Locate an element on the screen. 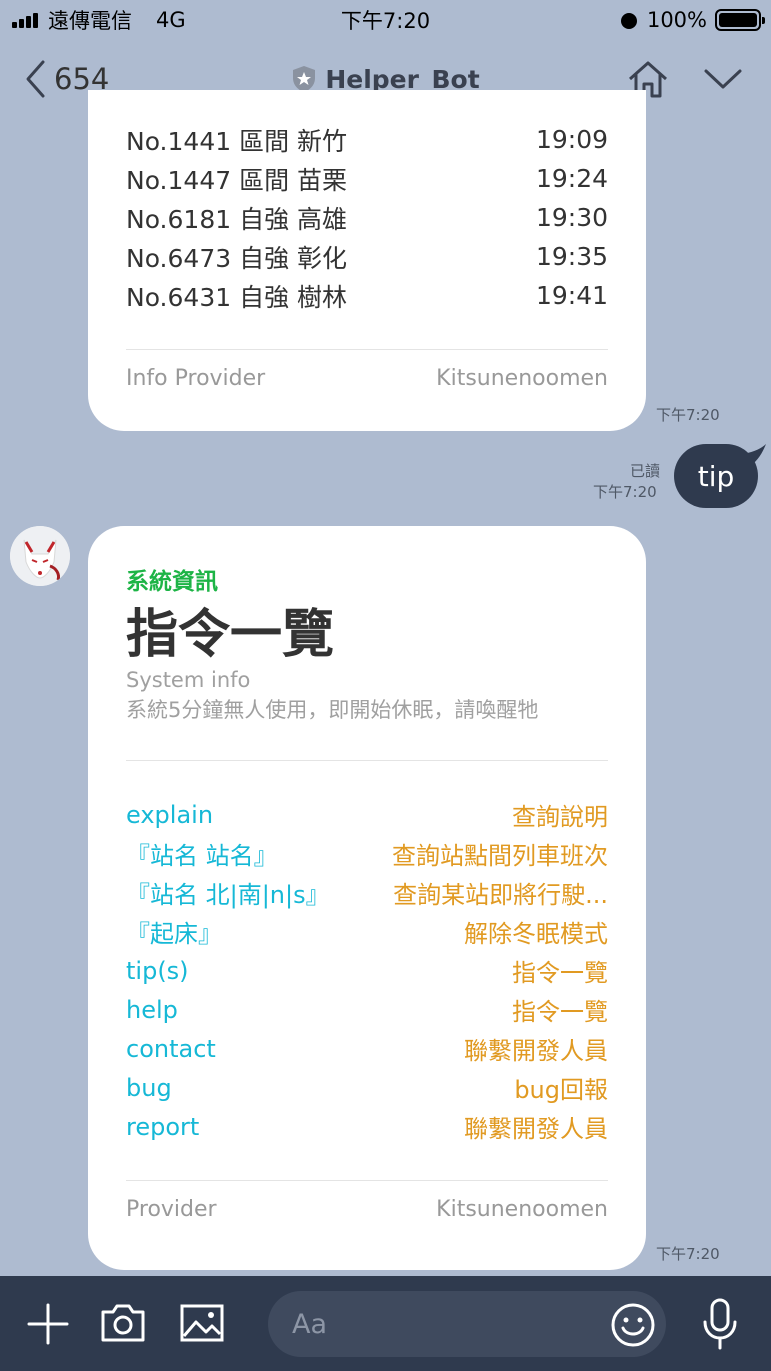 This screenshot has width=771, height=1371. command-row: bug bug回報 is located at coordinates (367, 1087).